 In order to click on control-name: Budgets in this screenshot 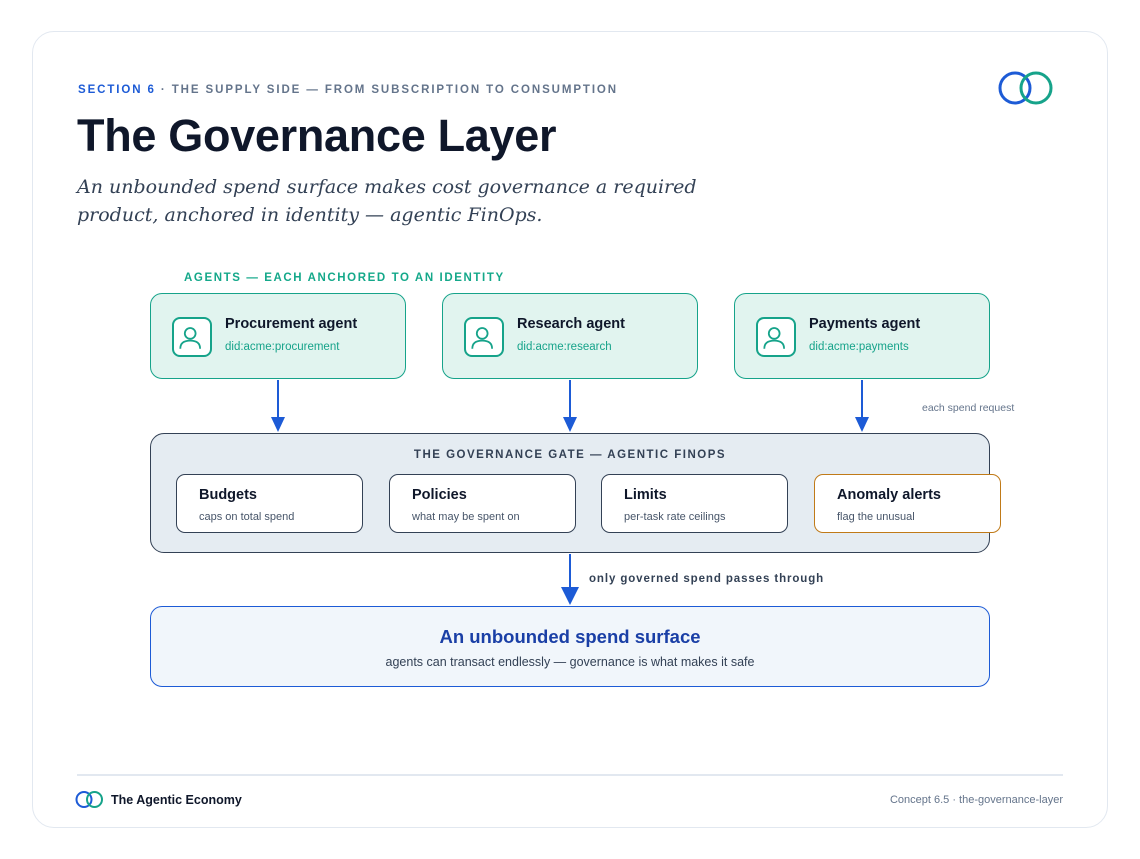, I will do `click(228, 495)`.